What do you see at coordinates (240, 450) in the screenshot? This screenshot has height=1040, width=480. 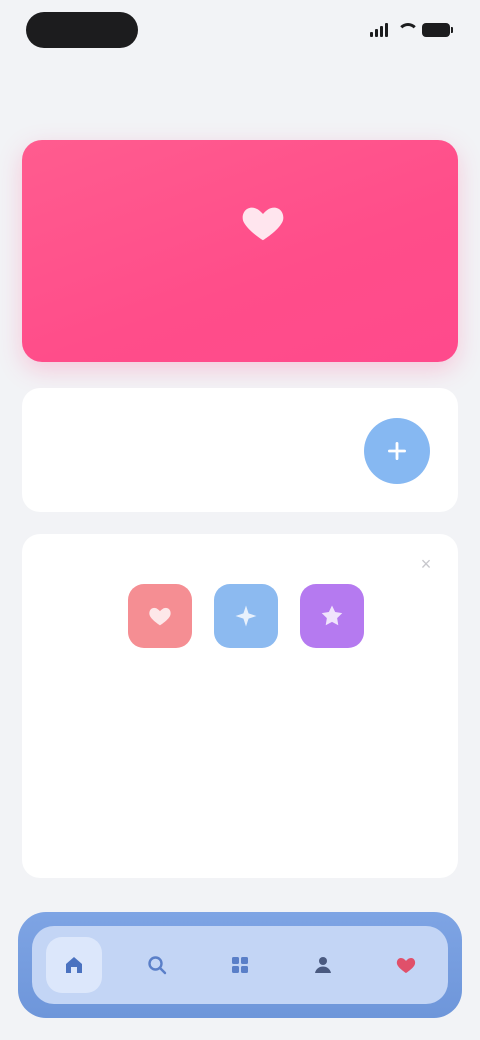 I see `summary-row-card` at bounding box center [240, 450].